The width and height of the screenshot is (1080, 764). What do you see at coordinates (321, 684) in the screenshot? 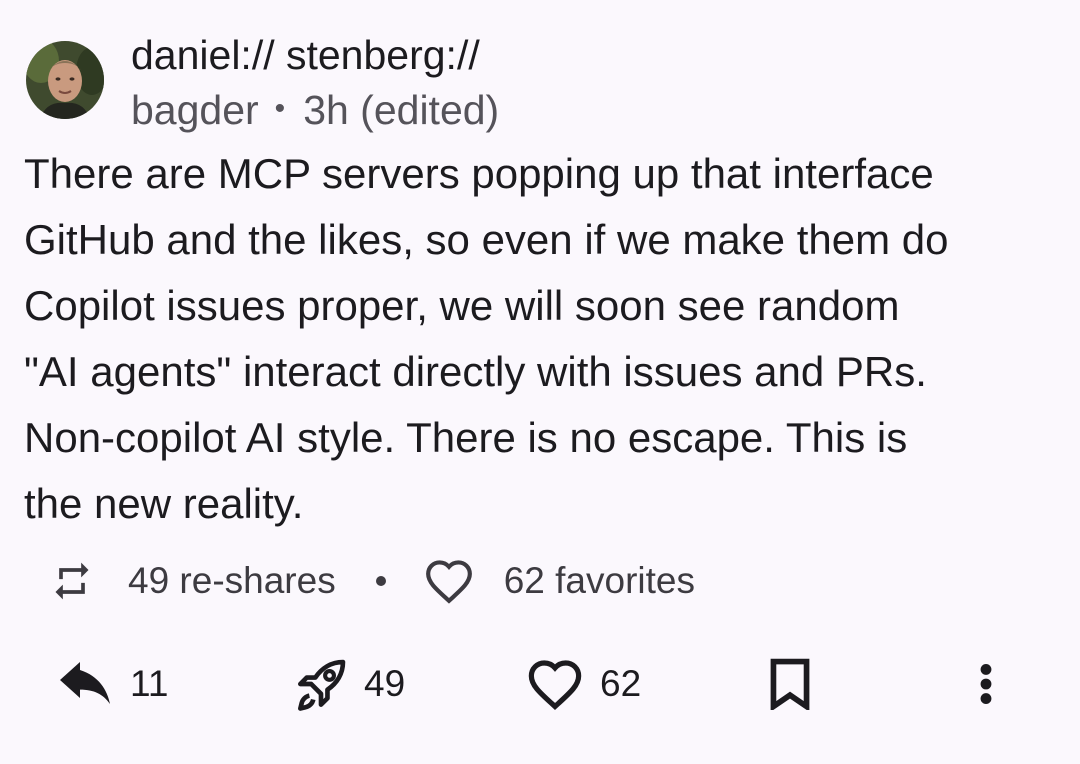
I see `rocket-icon` at bounding box center [321, 684].